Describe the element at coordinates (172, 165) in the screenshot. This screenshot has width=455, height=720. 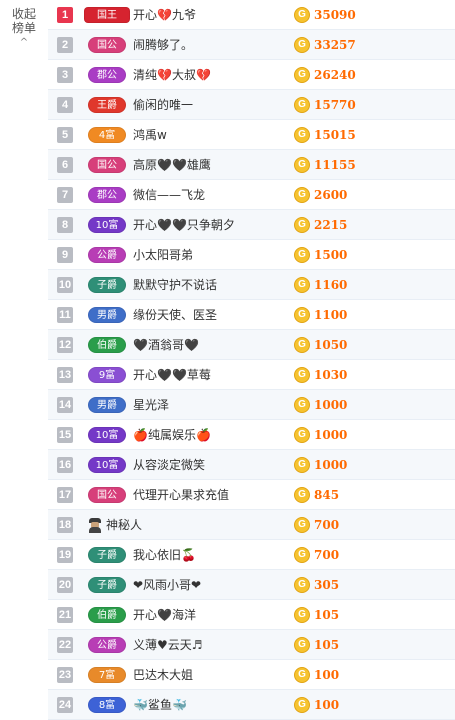
I see `user-name: 高原🖤🖤雄鹰` at that location.